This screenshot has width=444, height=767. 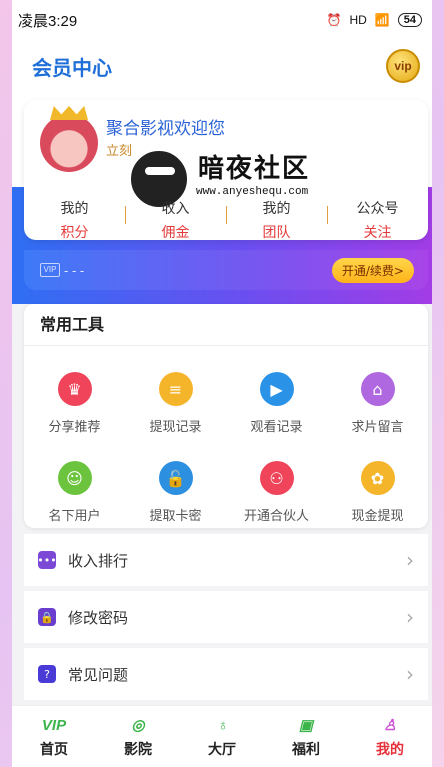 What do you see at coordinates (226, 270) in the screenshot?
I see `vip-status-bar: VIP - - - 开通/续费>` at bounding box center [226, 270].